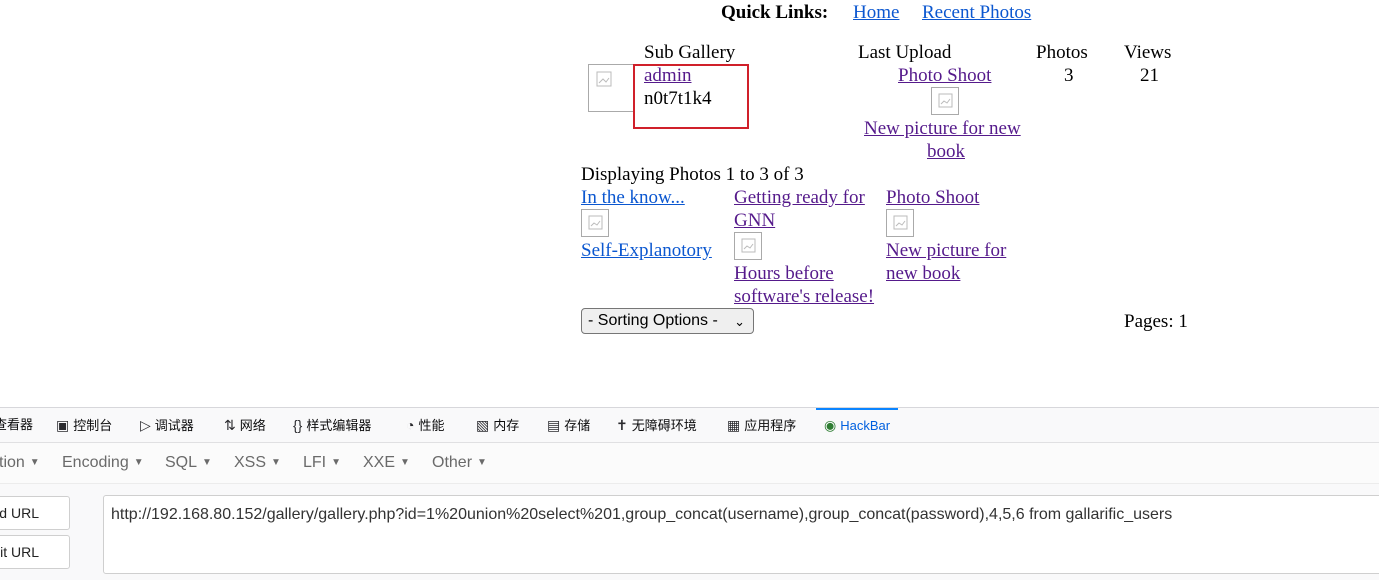  What do you see at coordinates (379, 462) in the screenshot?
I see `menu-xxe-label: XXE` at bounding box center [379, 462].